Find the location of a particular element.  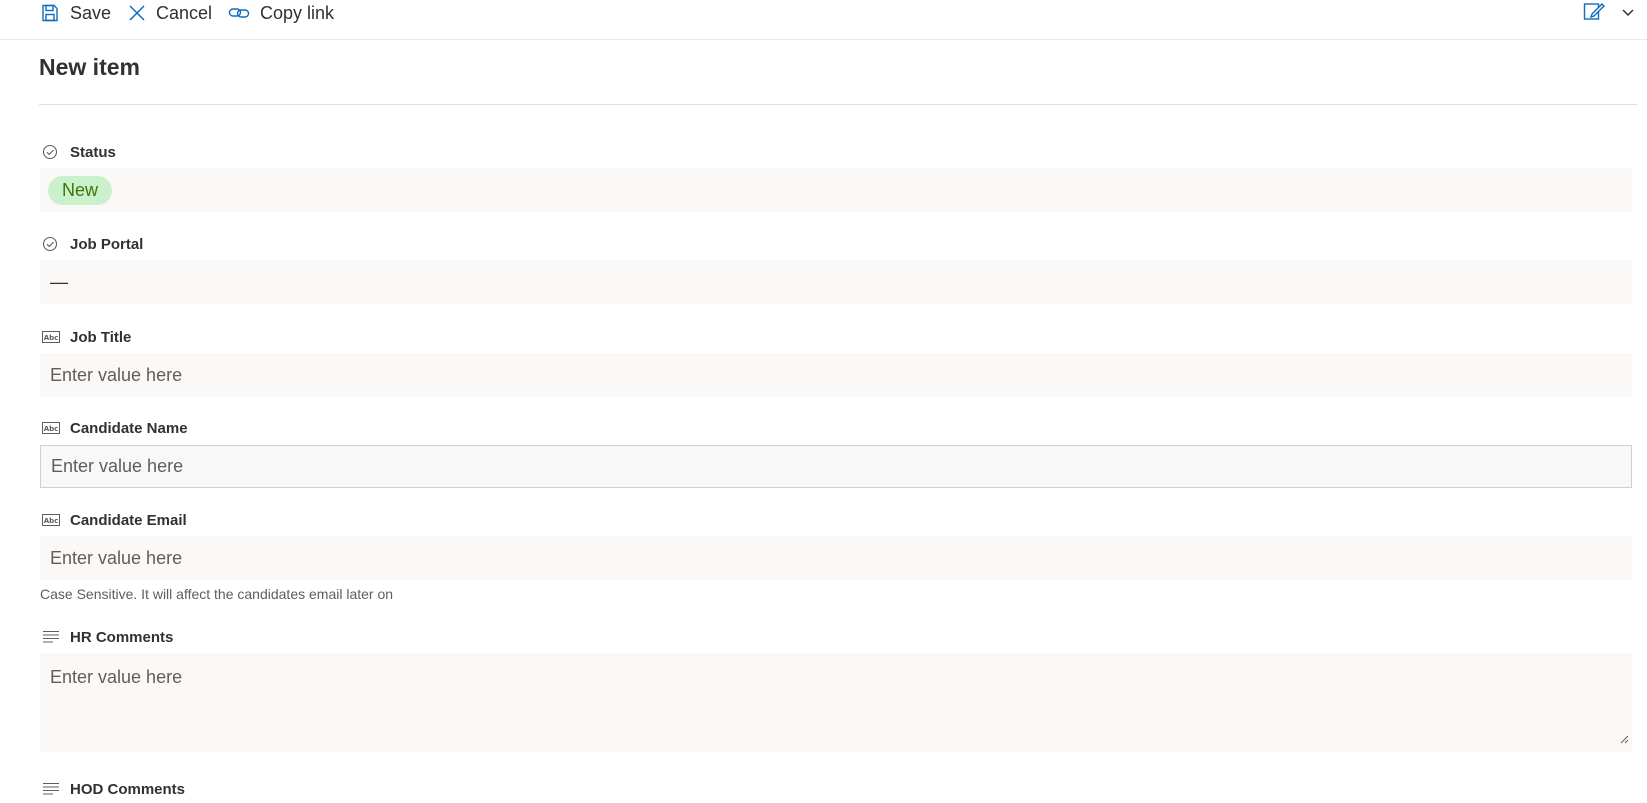

command-bar: Save Cancel Copy link is located at coordinates (823, 20).